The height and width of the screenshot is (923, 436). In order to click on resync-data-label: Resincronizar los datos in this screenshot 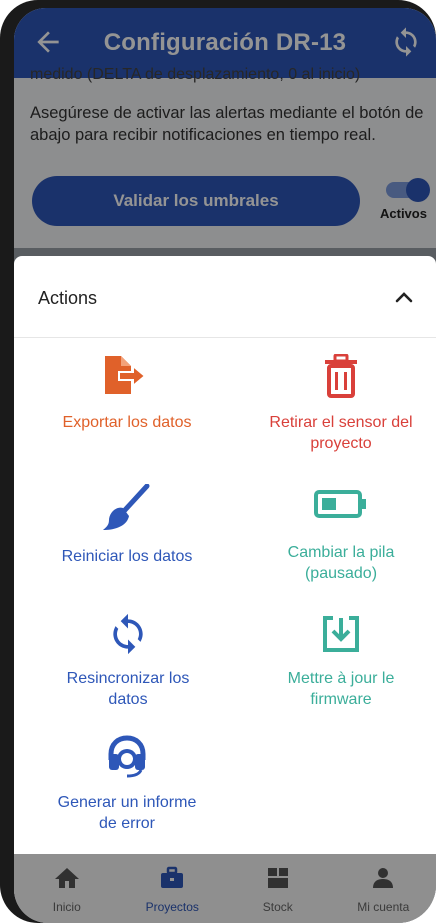, I will do `click(128, 689)`.